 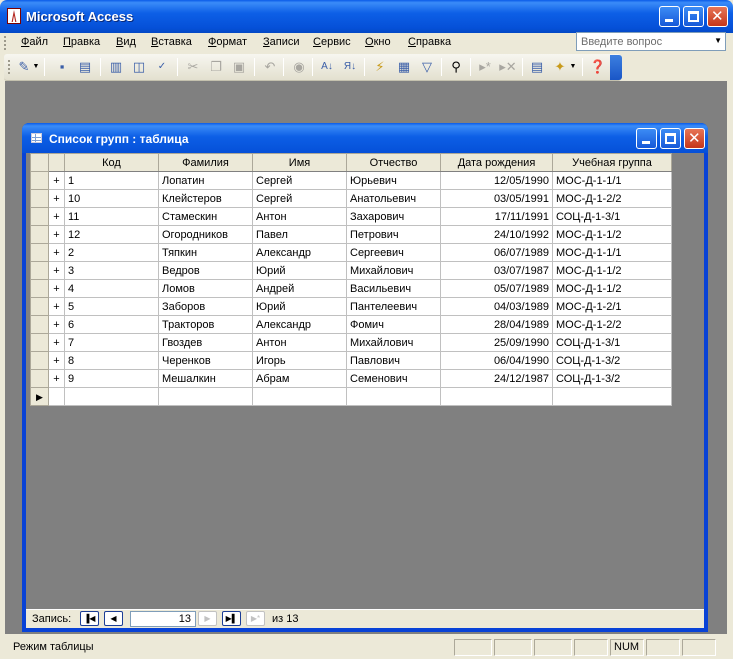 I want to click on cell-id: 9, so click(x=111, y=378).